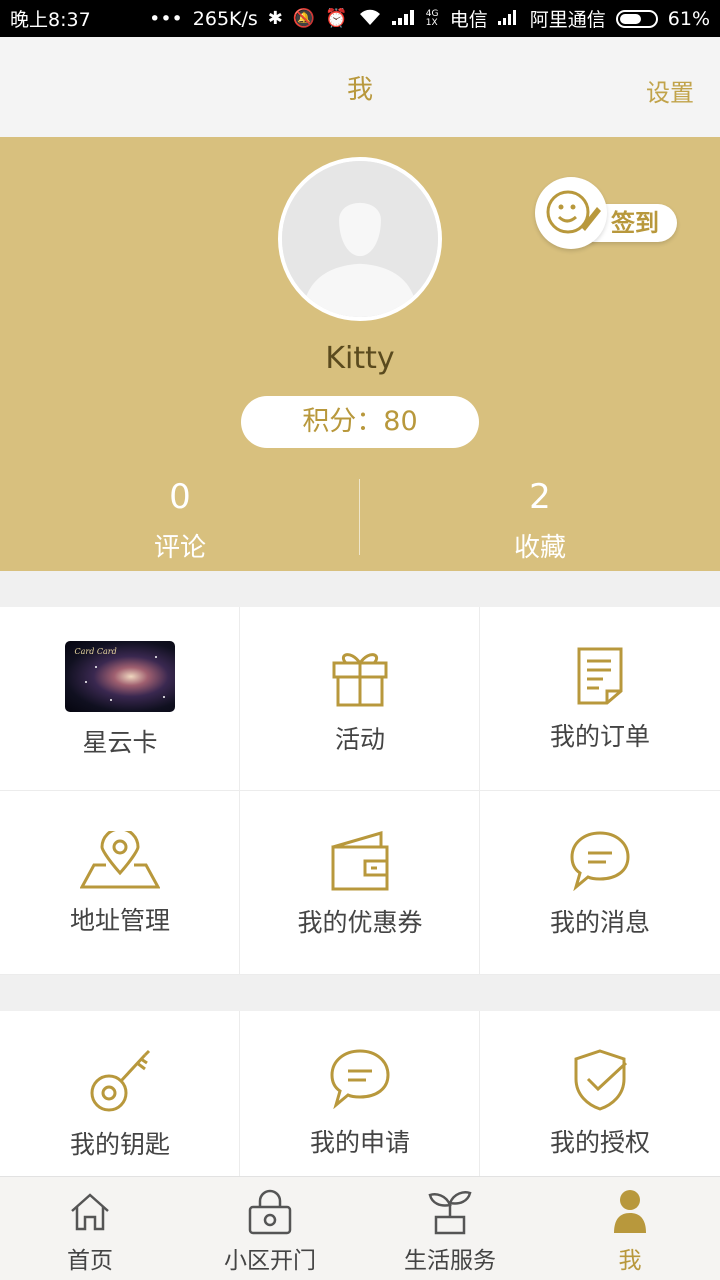 The image size is (720, 1280). Describe the element at coordinates (50, 20) in the screenshot. I see `status-time: 晚上8:37` at that location.